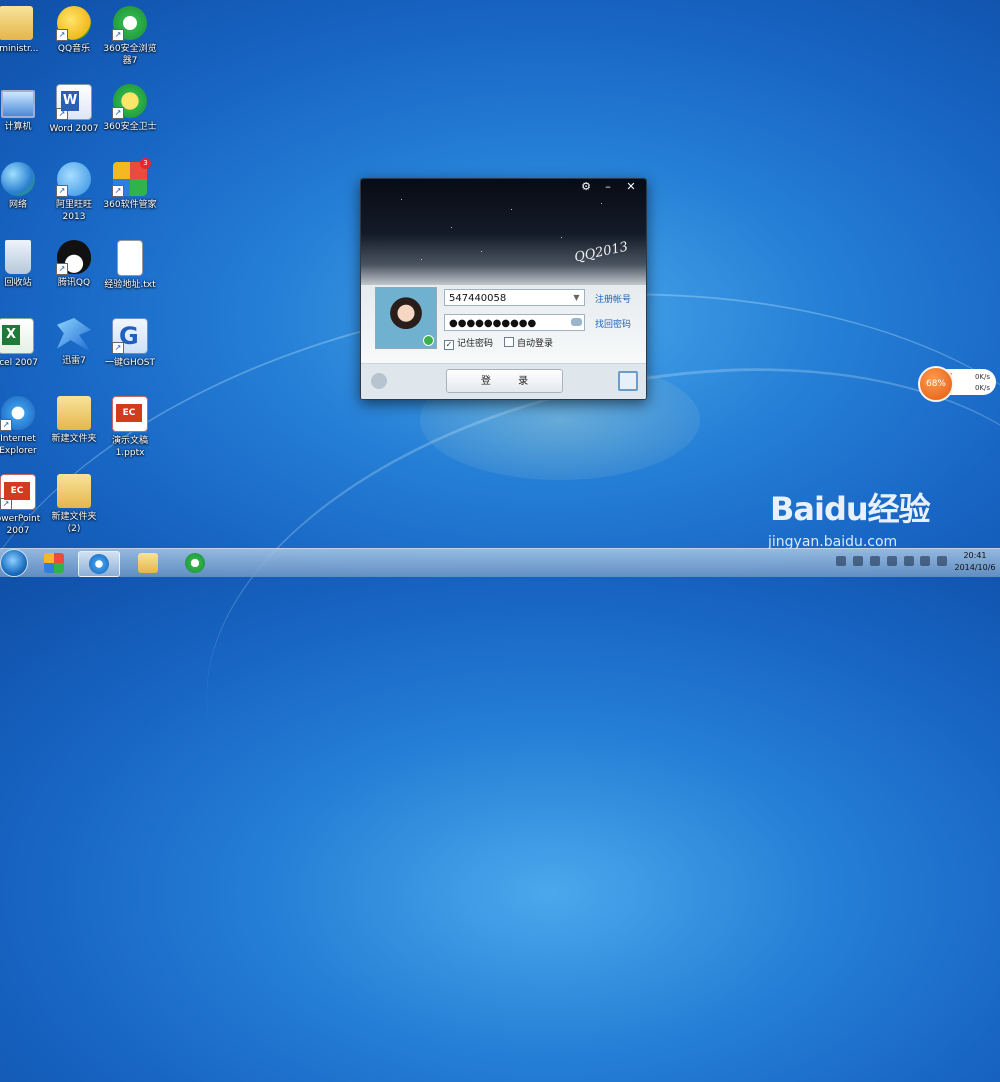 The width and height of the screenshot is (1000, 1082). I want to click on usb-icon, so click(874, 561).